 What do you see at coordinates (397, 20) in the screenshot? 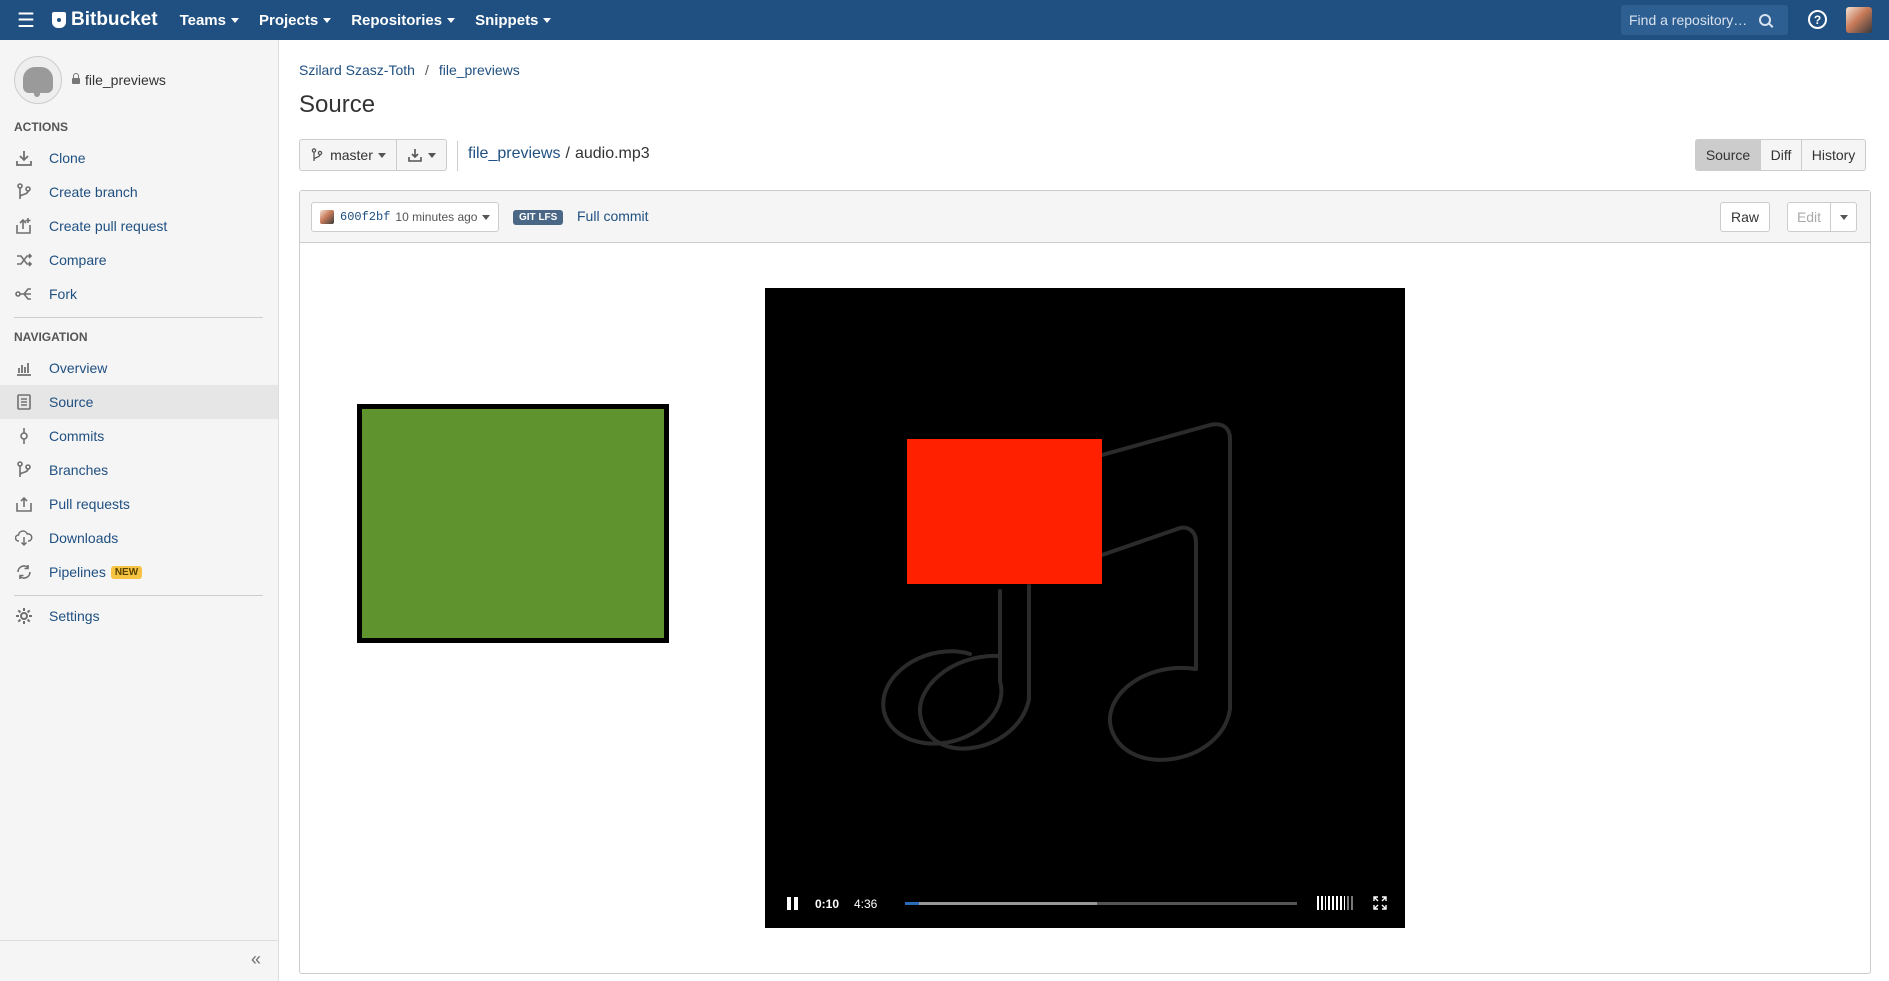
I see `nav-repositories-label: Repositories` at bounding box center [397, 20].